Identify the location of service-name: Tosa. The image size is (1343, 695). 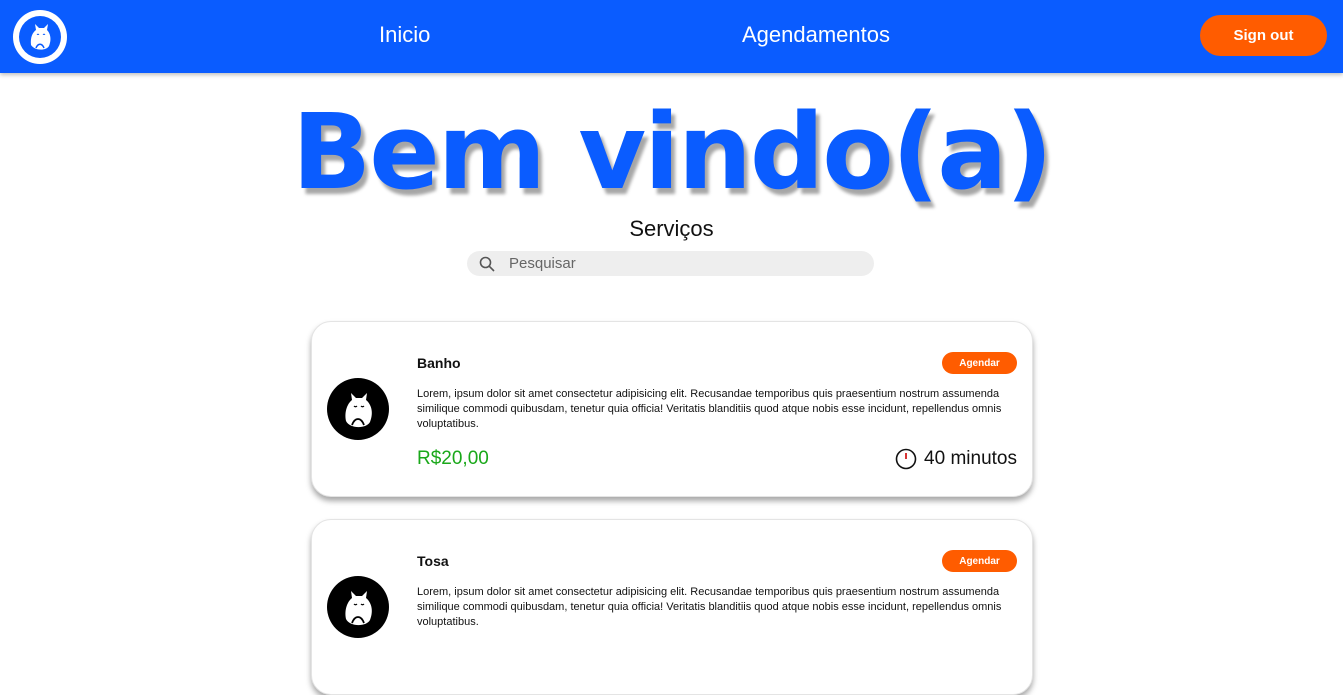
(433, 561).